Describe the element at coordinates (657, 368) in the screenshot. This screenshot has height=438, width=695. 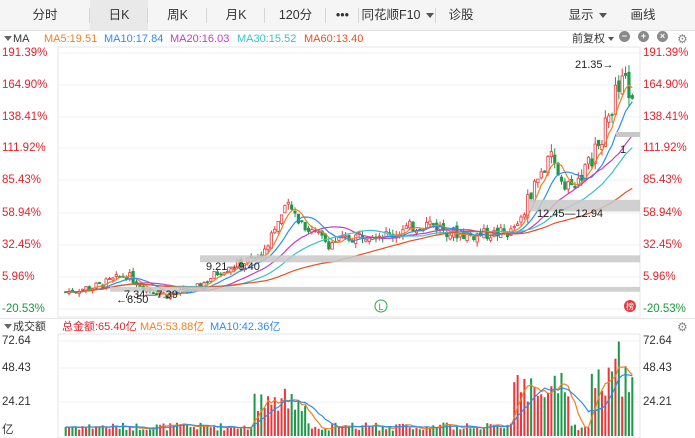
I see `volume-axis-label-right: 48.43` at that location.